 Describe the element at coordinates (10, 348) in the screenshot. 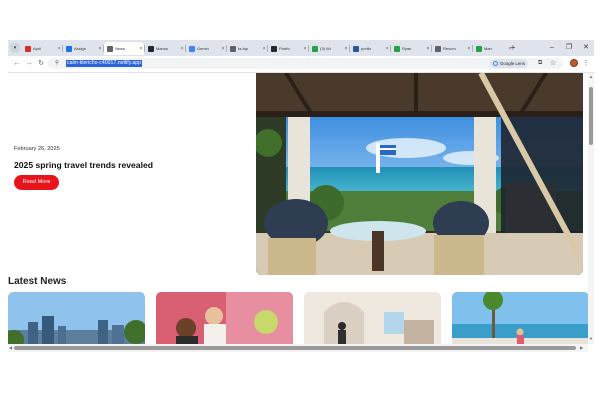

I see `scroll-left-arrow-icon: ◀` at that location.